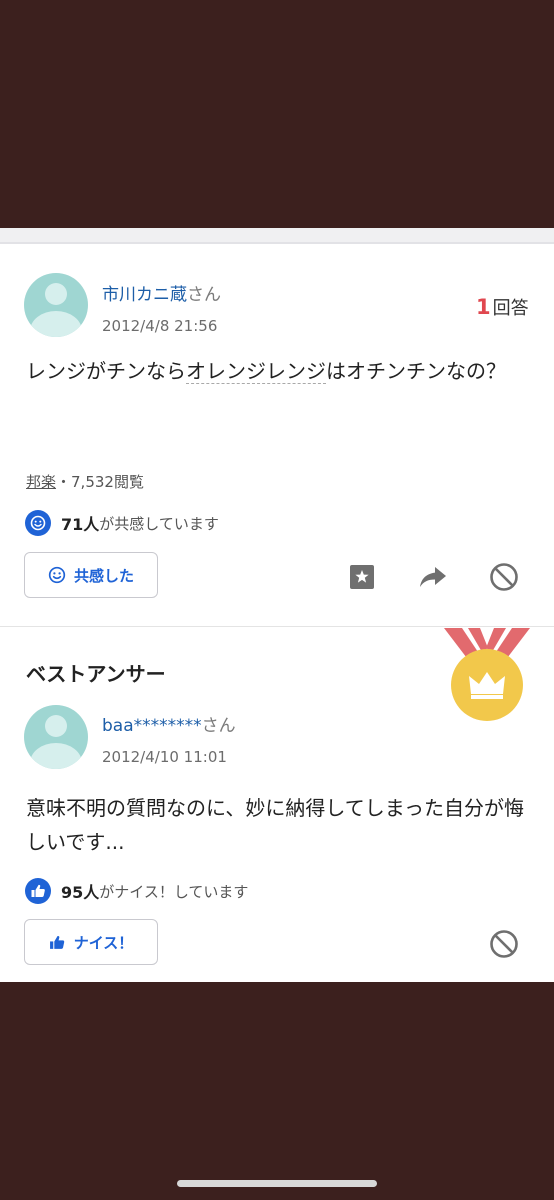  I want to click on answerer-name: baa********さん, so click(169, 723).